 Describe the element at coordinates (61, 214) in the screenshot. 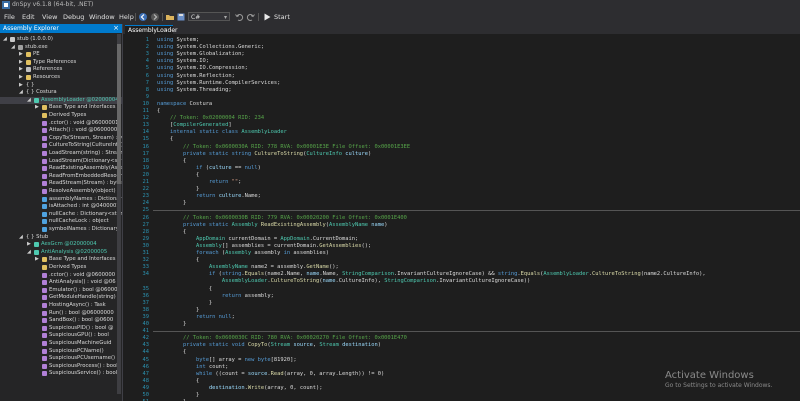

I see `tree-item: nullCache : Dictionary<string>` at that location.